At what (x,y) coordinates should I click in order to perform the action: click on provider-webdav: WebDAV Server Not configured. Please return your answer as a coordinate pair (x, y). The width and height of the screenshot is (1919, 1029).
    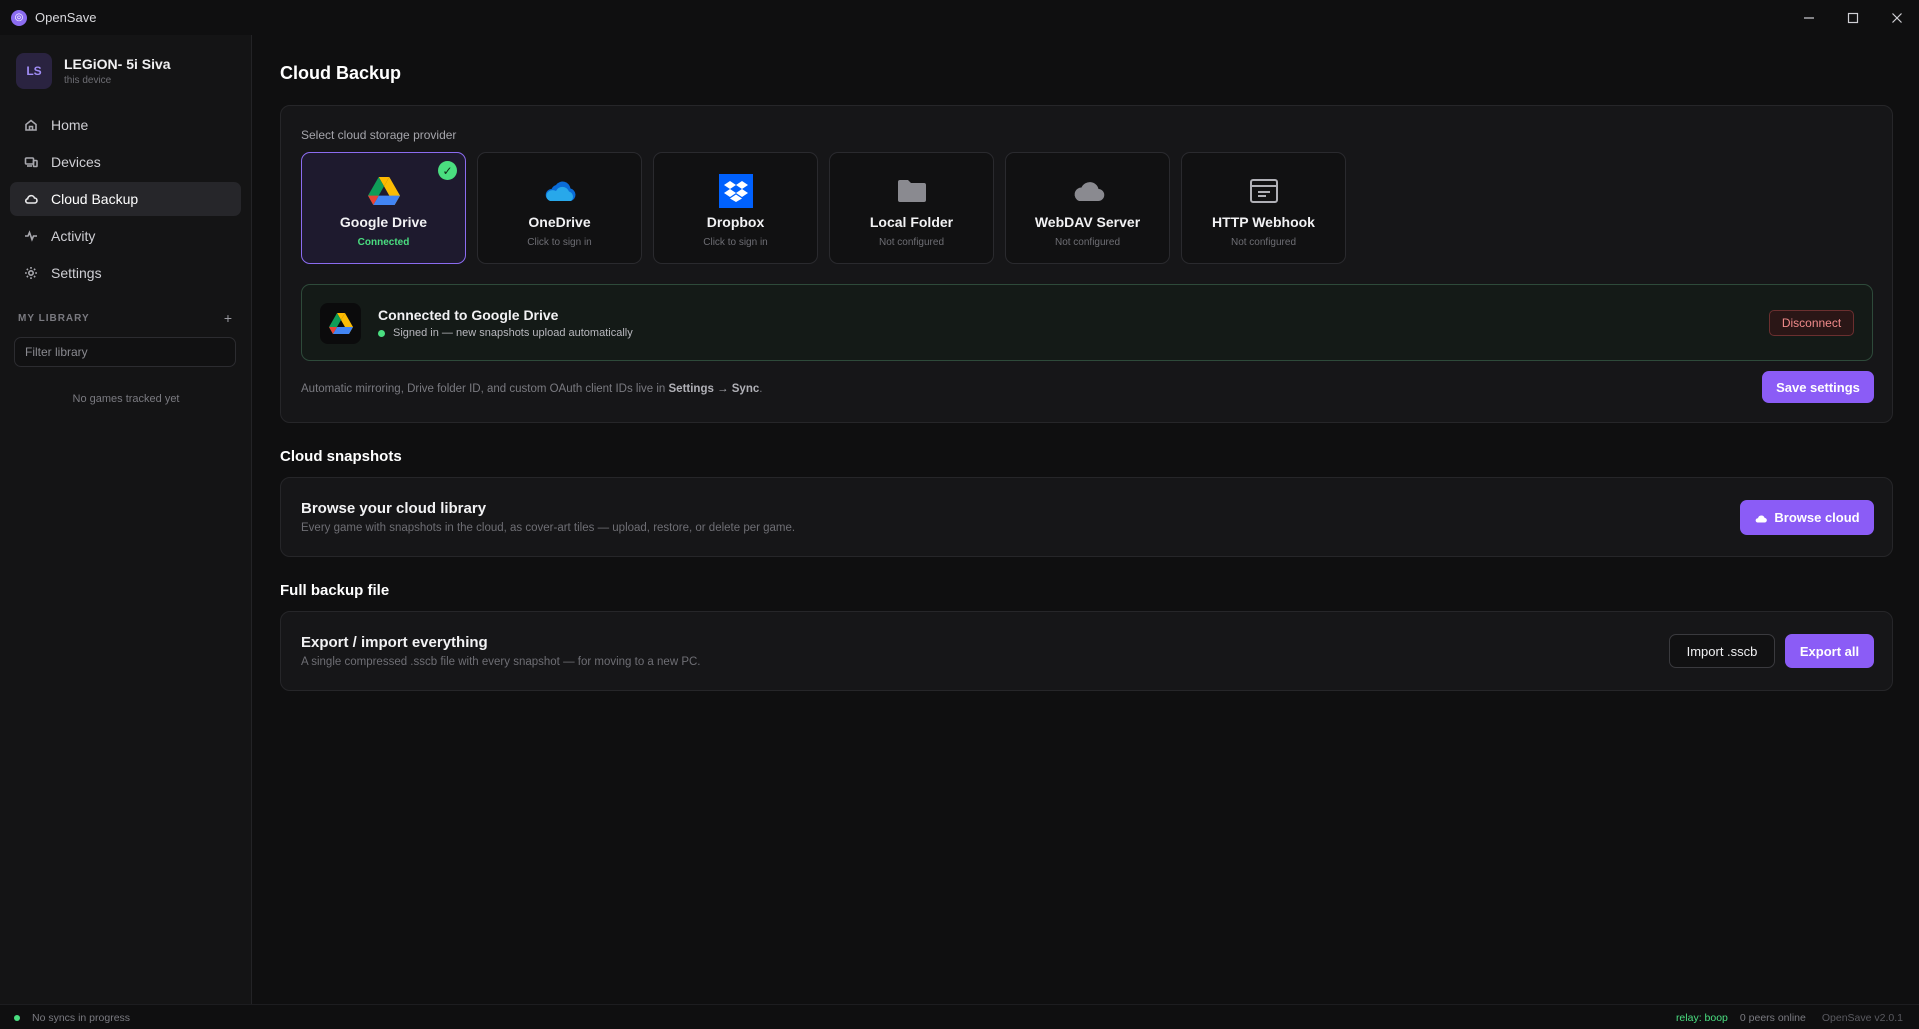
    Looking at the image, I should click on (1087, 208).